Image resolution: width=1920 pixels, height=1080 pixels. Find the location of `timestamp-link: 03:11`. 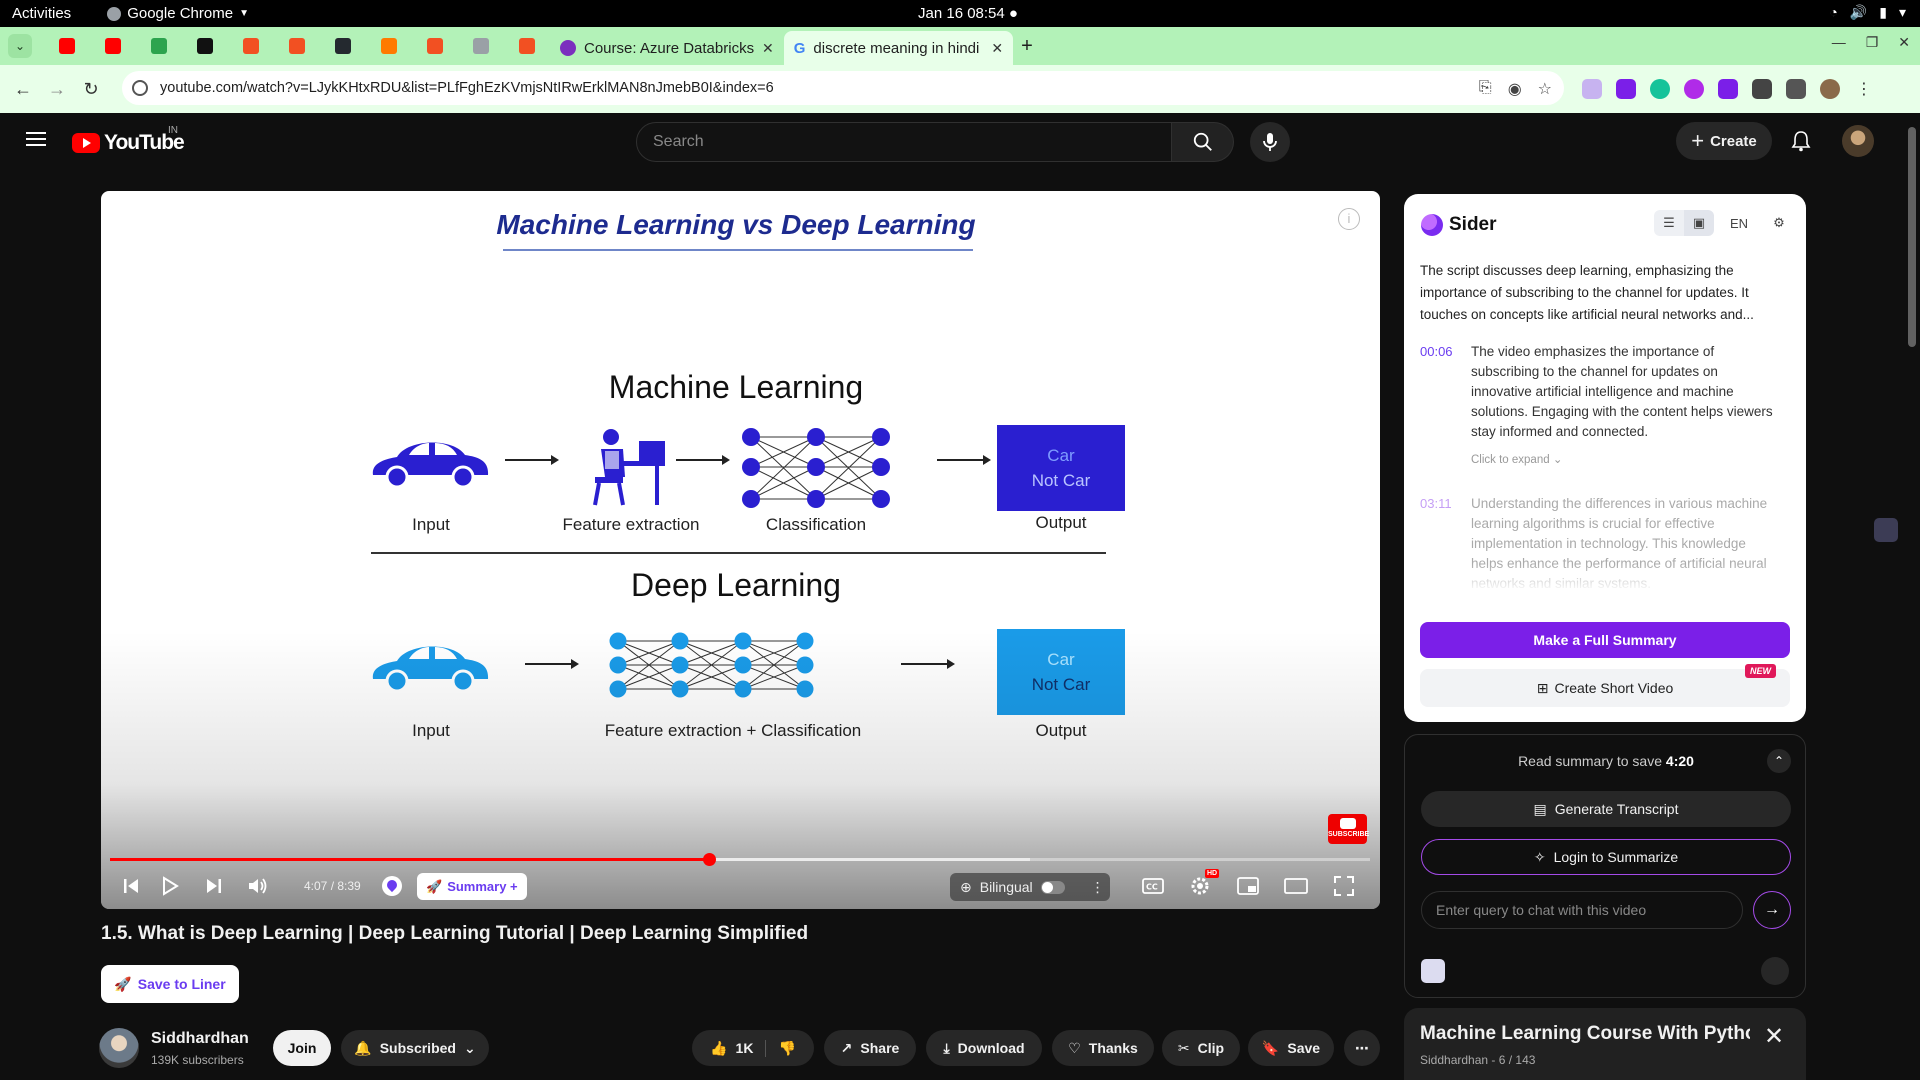

timestamp-link: 03:11 is located at coordinates (1436, 503).